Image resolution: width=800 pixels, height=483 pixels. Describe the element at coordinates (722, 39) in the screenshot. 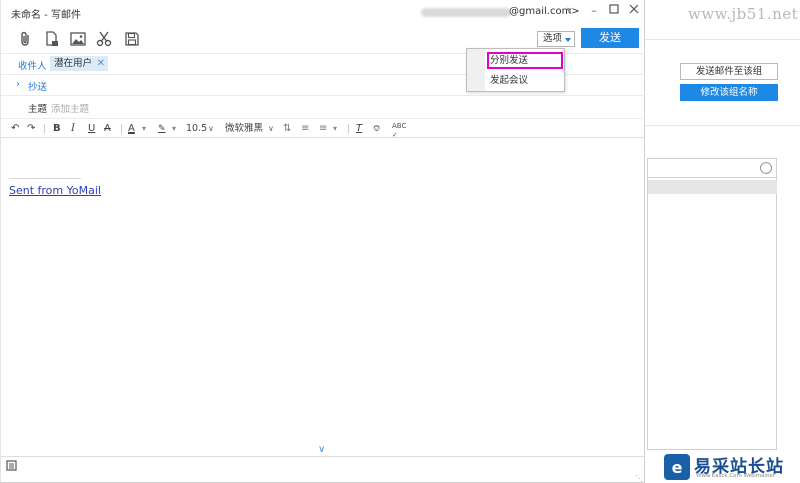

I see `bg-divider-top` at that location.